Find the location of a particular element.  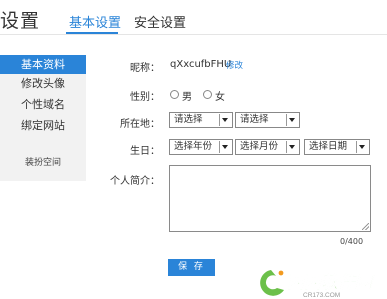

birth-day-select: 选择日期 is located at coordinates (337, 147).